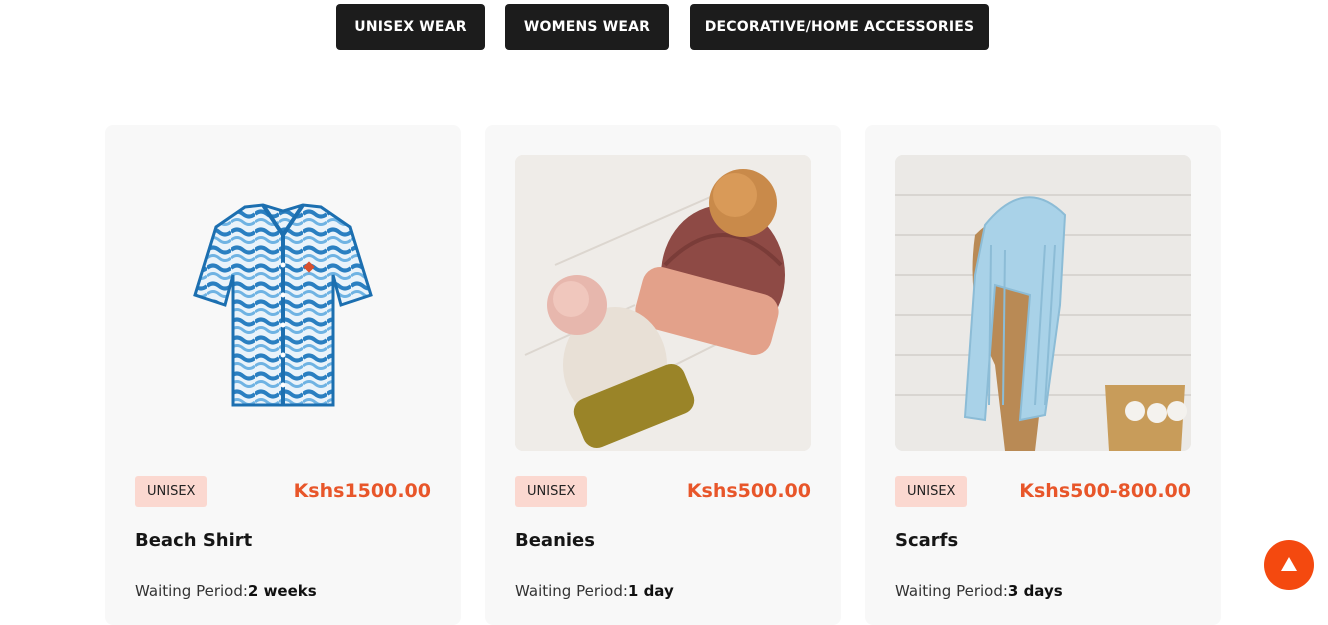  Describe the element at coordinates (926, 540) in the screenshot. I see `product-title: Scarfs` at that location.